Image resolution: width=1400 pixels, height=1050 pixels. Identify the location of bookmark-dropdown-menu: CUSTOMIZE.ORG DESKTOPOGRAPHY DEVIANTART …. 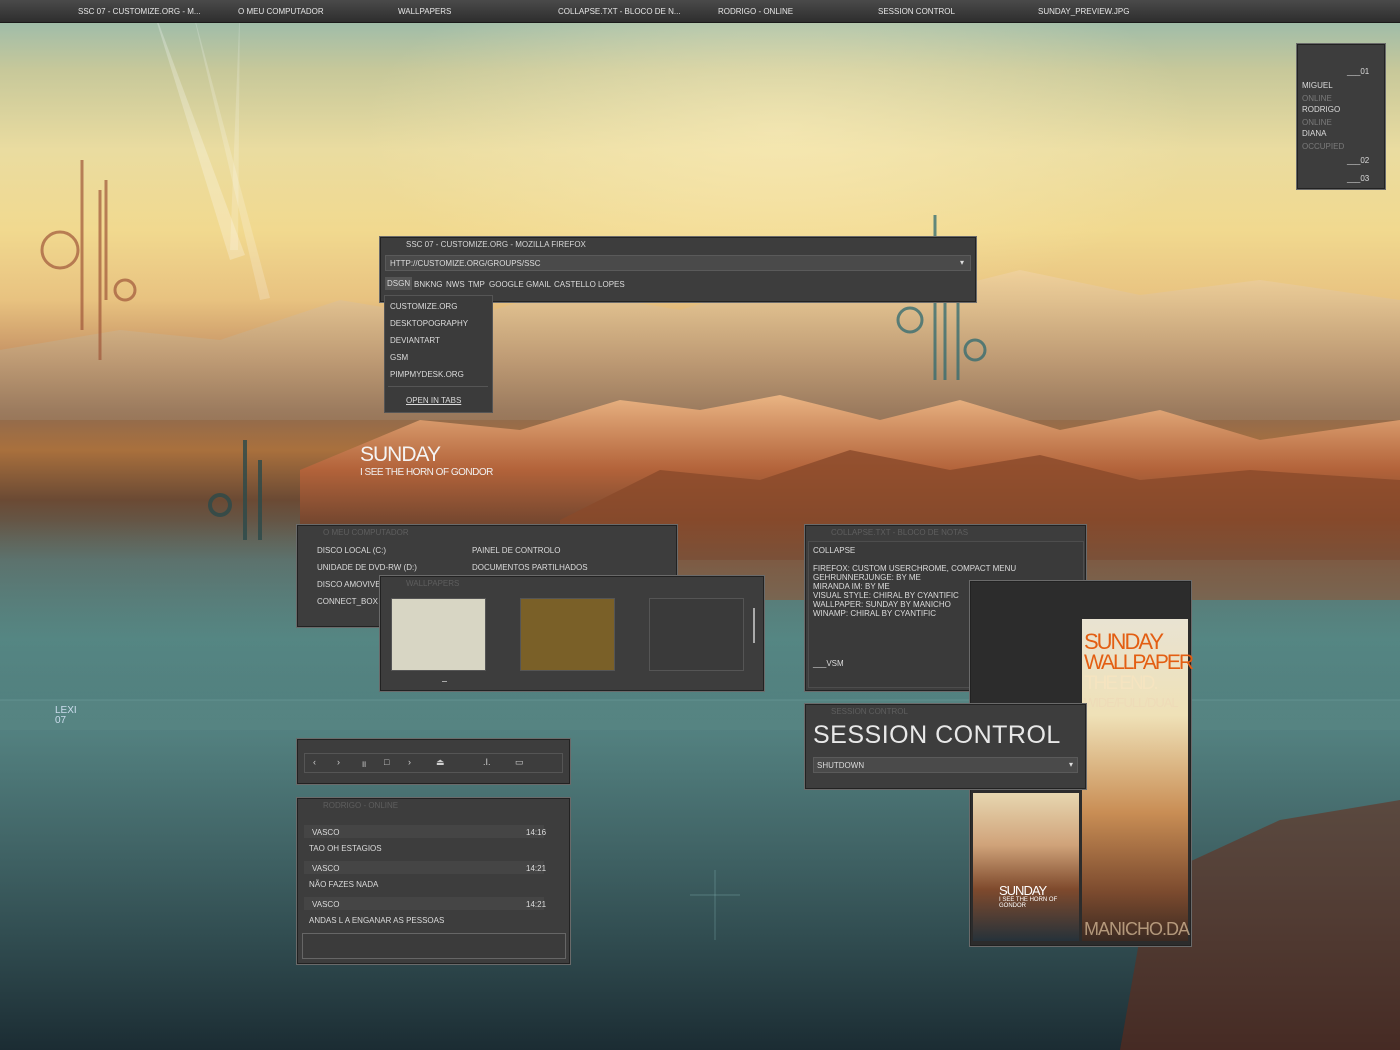
(438, 354).